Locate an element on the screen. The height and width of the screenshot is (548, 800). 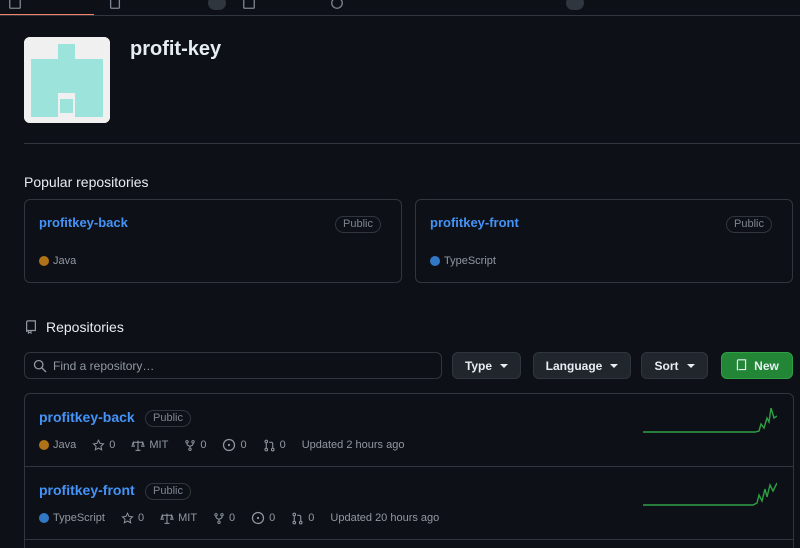
repositories-counter is located at coordinates (217, 5).